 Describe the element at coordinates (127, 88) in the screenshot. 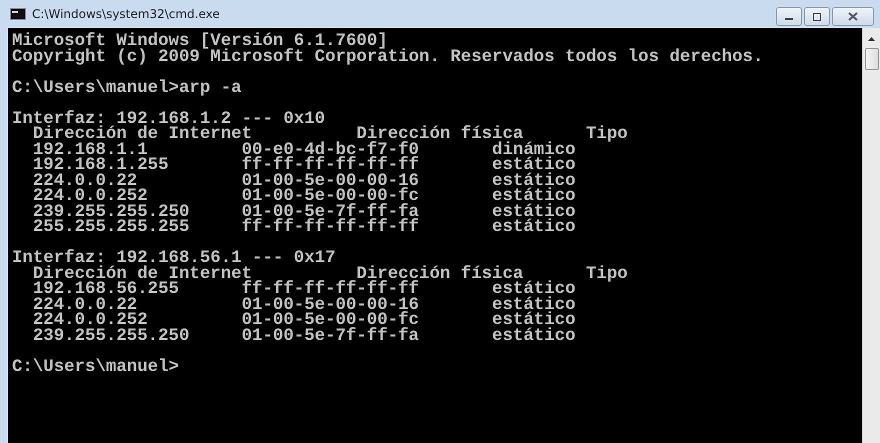

I see `command-line: C:\Users\manuel>arp -a` at that location.